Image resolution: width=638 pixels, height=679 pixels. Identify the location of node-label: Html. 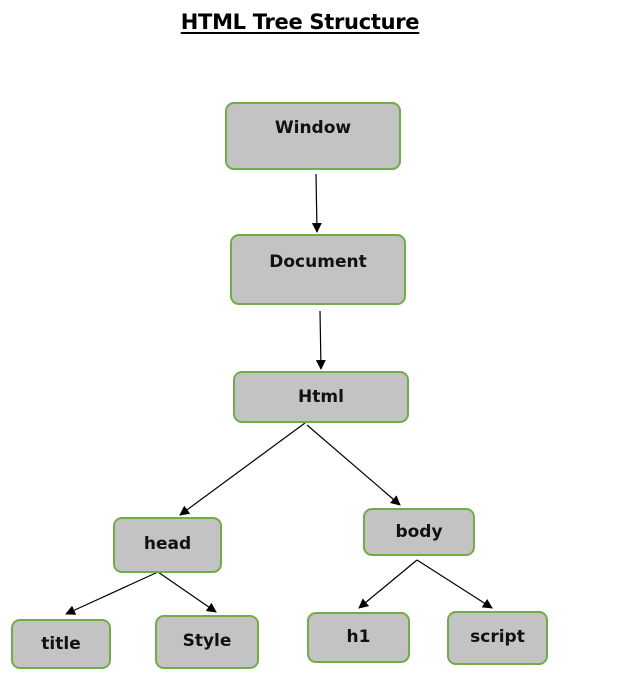
(321, 397).